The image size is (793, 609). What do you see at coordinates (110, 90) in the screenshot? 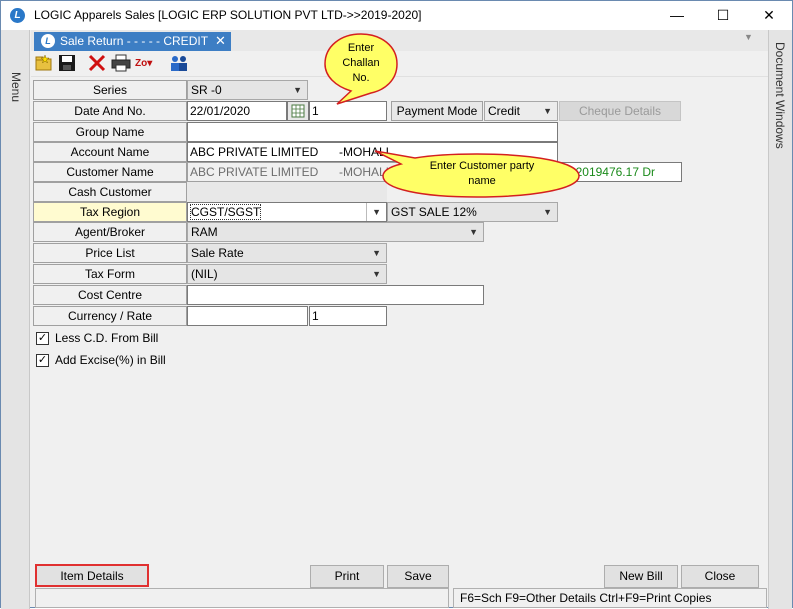
I see `series-label: Series` at bounding box center [110, 90].